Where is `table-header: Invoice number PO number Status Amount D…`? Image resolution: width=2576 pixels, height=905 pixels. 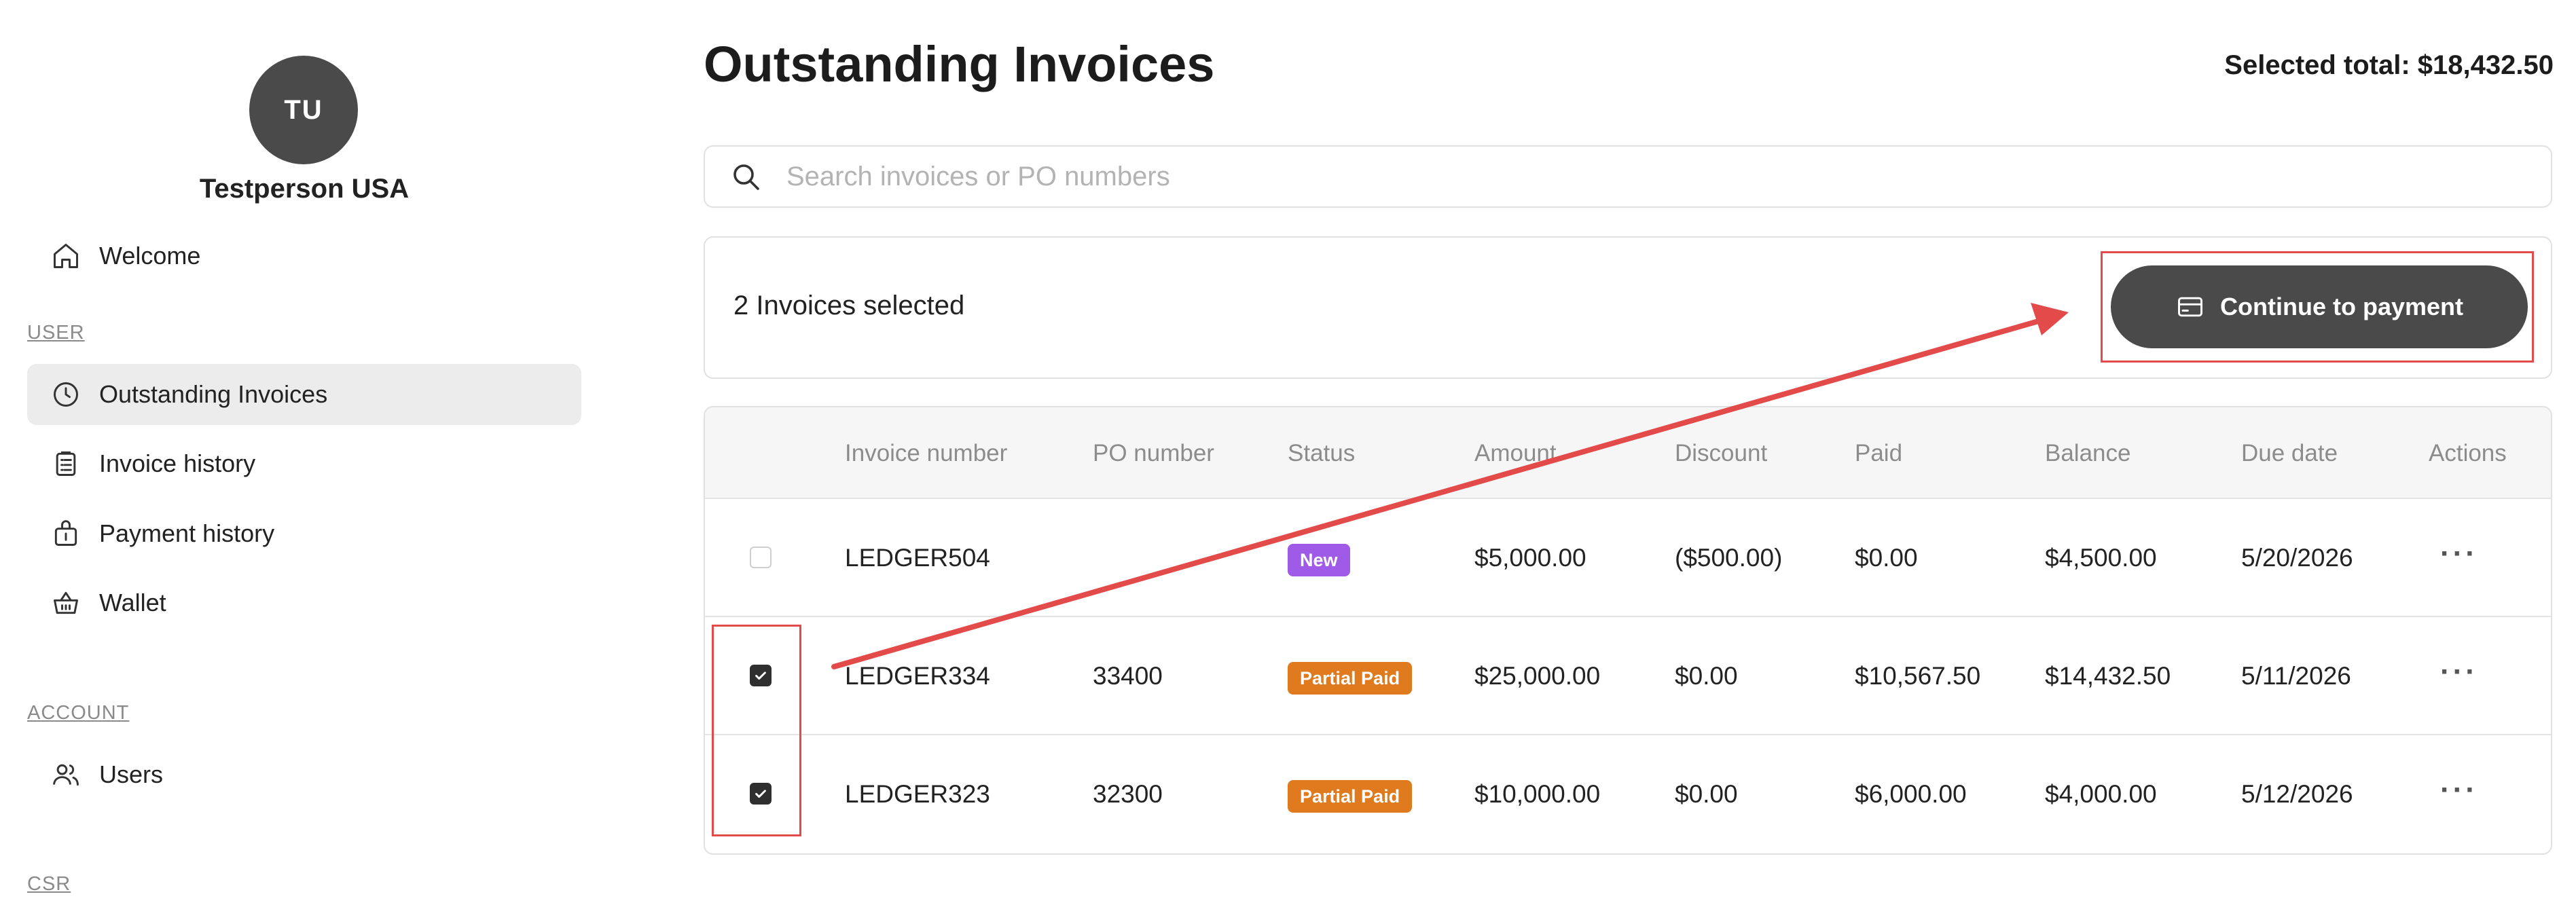 table-header: Invoice number PO number Status Amount D… is located at coordinates (1628, 453).